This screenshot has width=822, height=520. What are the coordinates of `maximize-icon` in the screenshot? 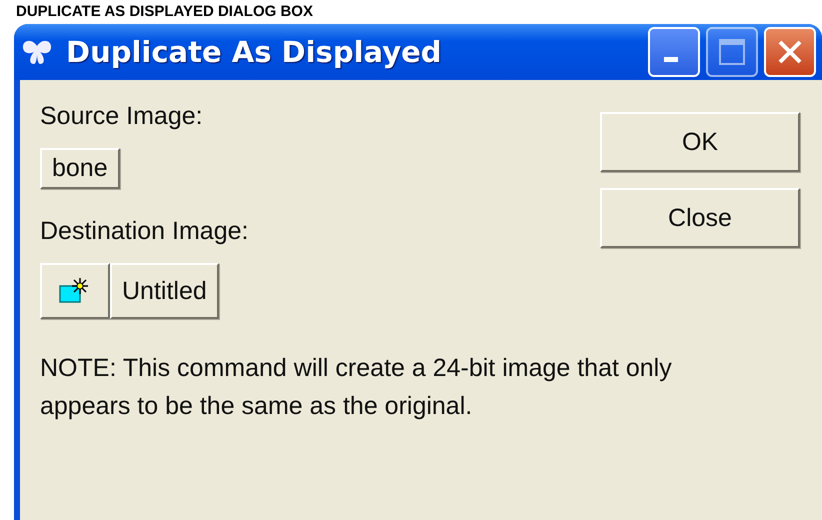 It's located at (732, 52).